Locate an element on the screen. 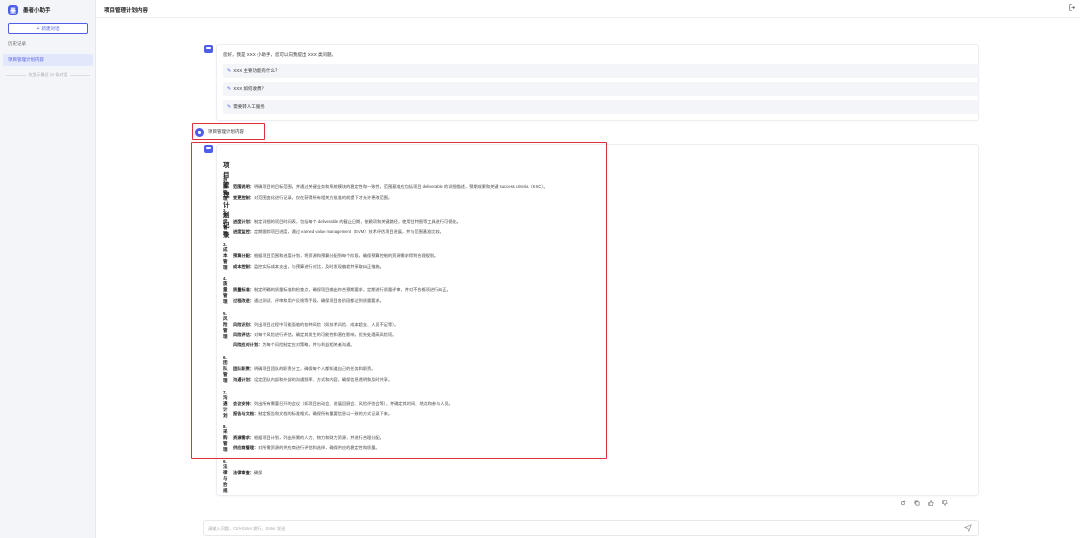  bot-avatar-icon is located at coordinates (208, 49).